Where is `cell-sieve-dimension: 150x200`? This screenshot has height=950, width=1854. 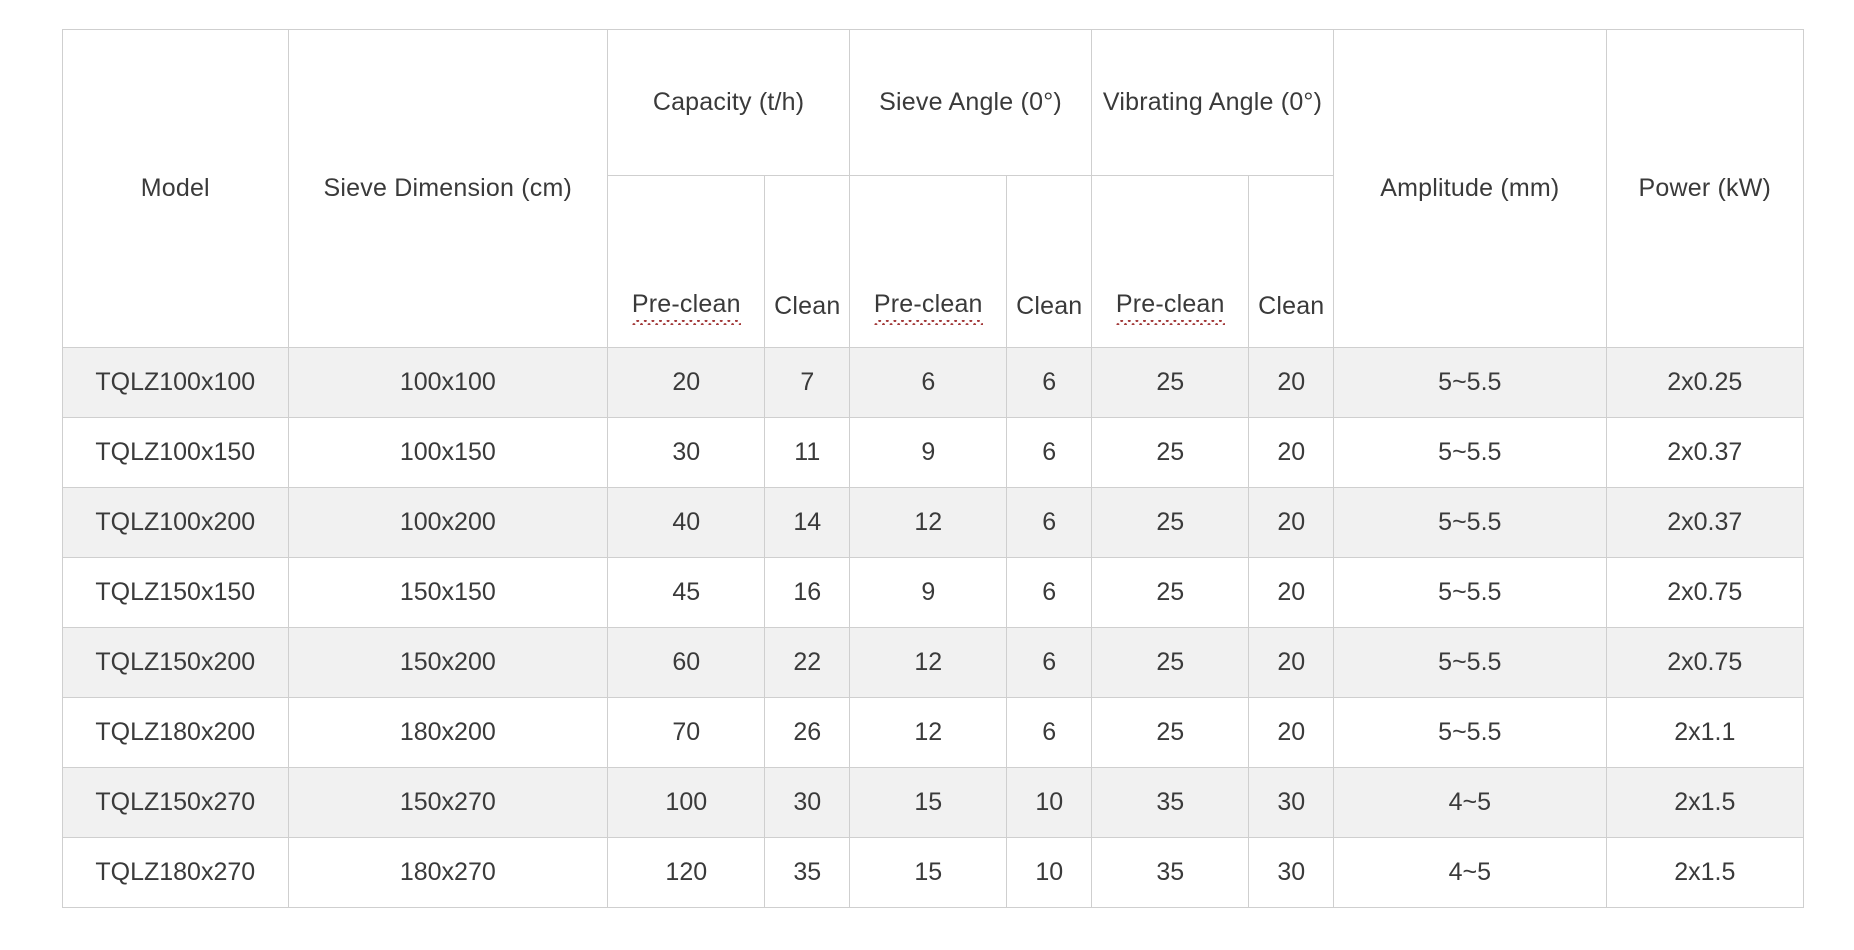 cell-sieve-dimension: 150x200 is located at coordinates (448, 662).